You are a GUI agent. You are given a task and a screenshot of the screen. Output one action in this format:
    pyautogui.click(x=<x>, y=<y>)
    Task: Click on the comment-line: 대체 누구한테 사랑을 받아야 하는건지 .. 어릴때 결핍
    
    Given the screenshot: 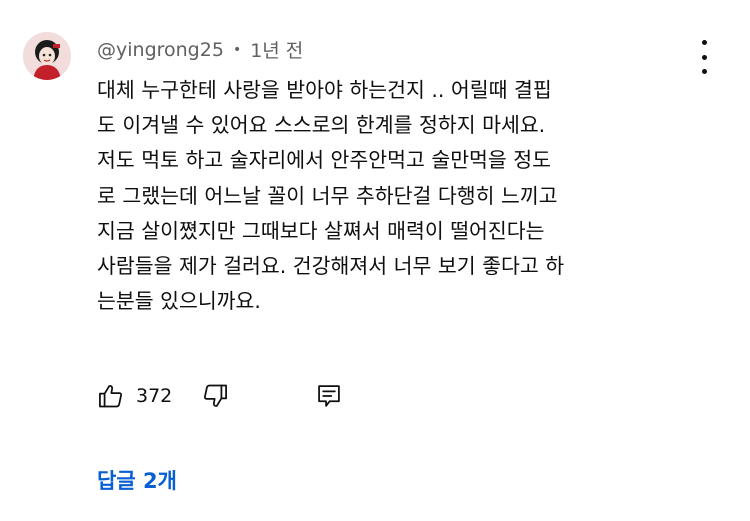 What is the action you would take?
    pyautogui.click(x=324, y=90)
    